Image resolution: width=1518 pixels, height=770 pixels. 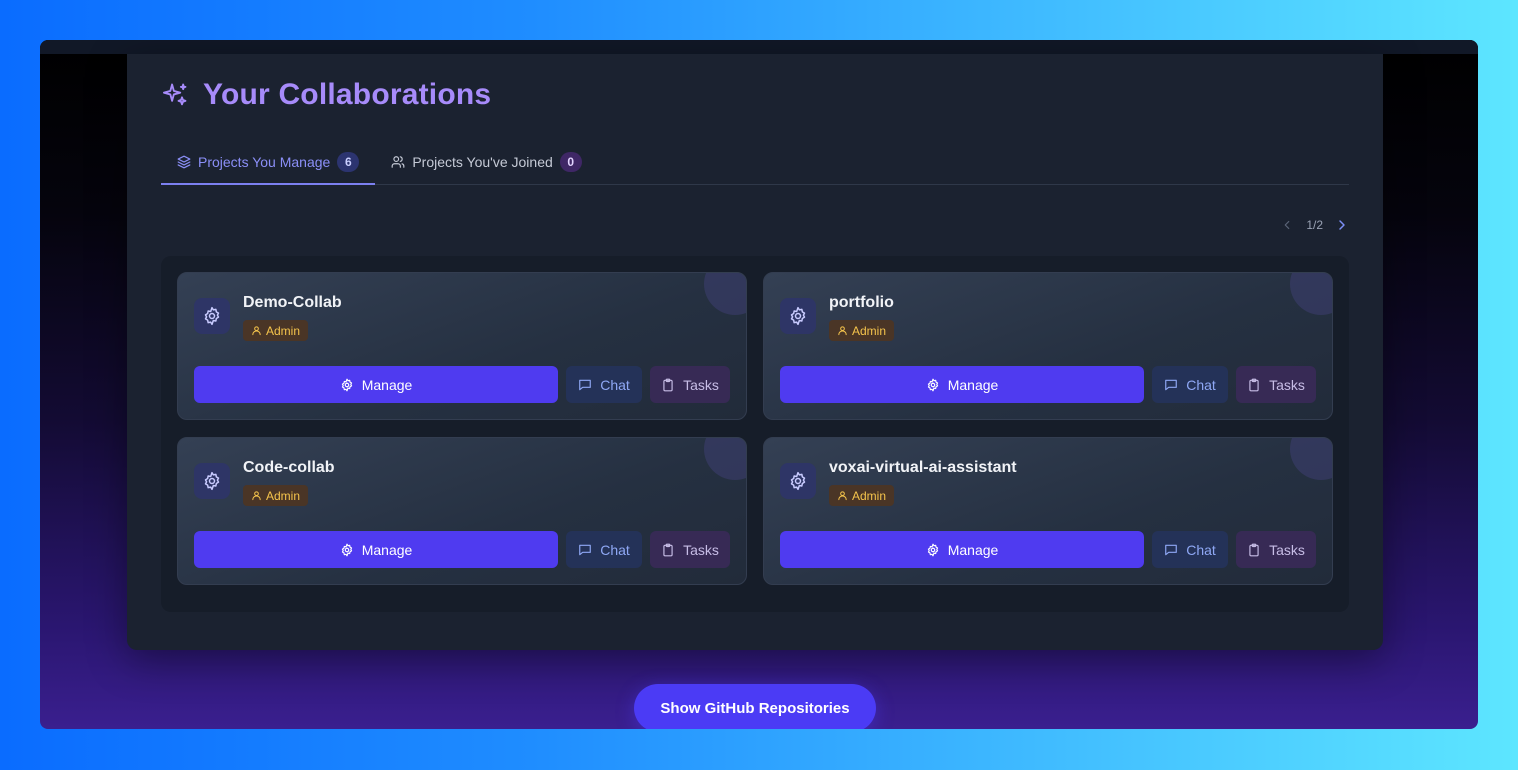 I want to click on chevron-right-icon, so click(x=1342, y=225).